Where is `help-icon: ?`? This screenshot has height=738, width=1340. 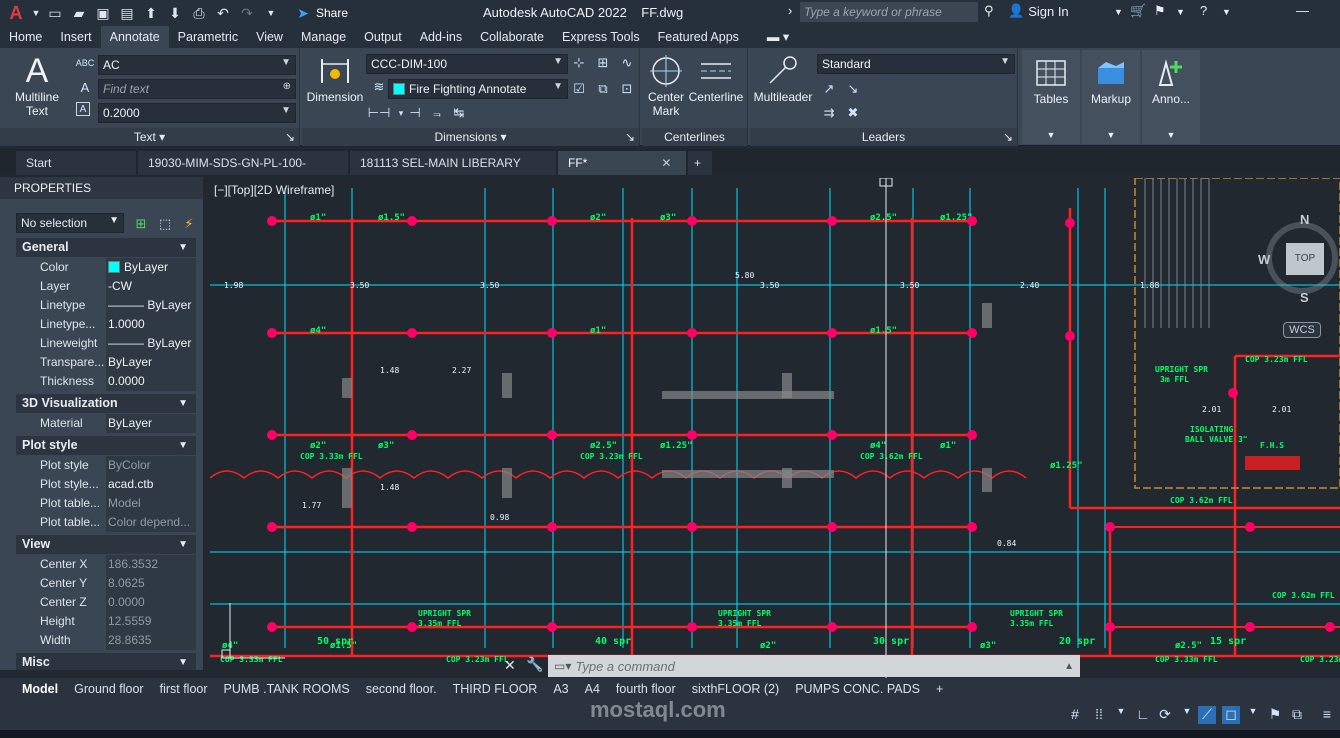
help-icon: ? is located at coordinates (1203, 10).